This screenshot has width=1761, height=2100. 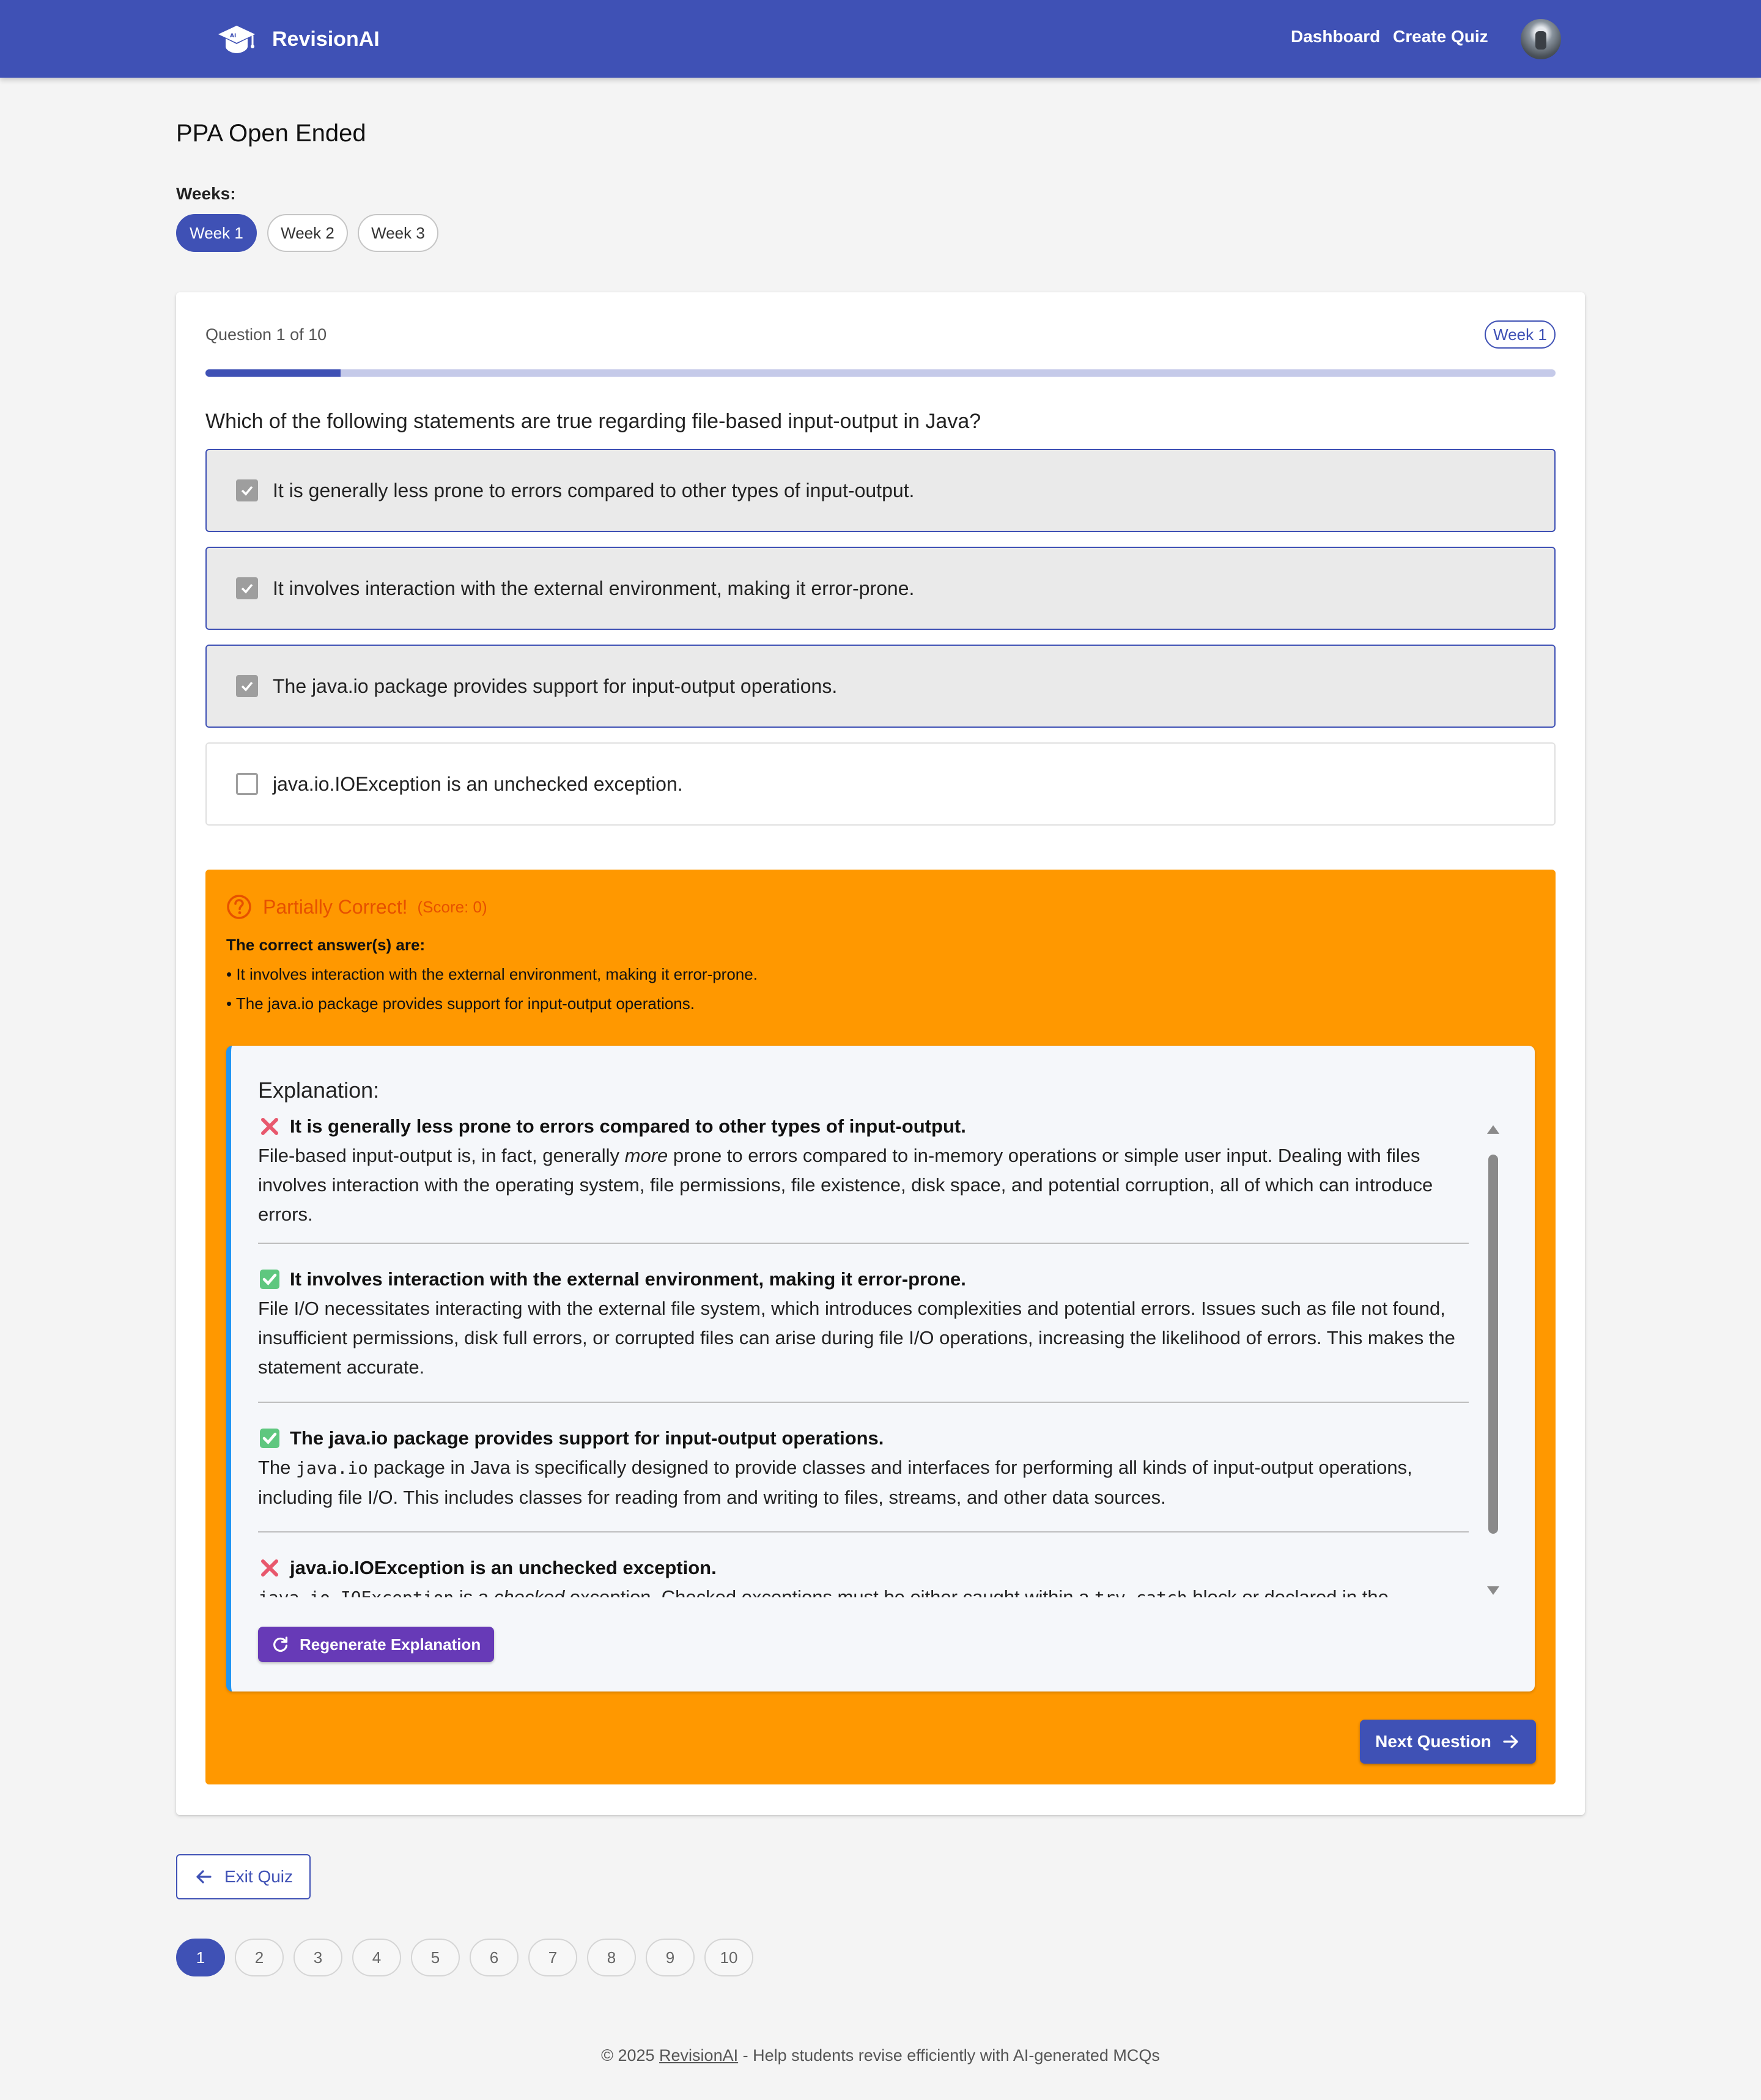 I want to click on page-button-10: 10, so click(x=728, y=1957).